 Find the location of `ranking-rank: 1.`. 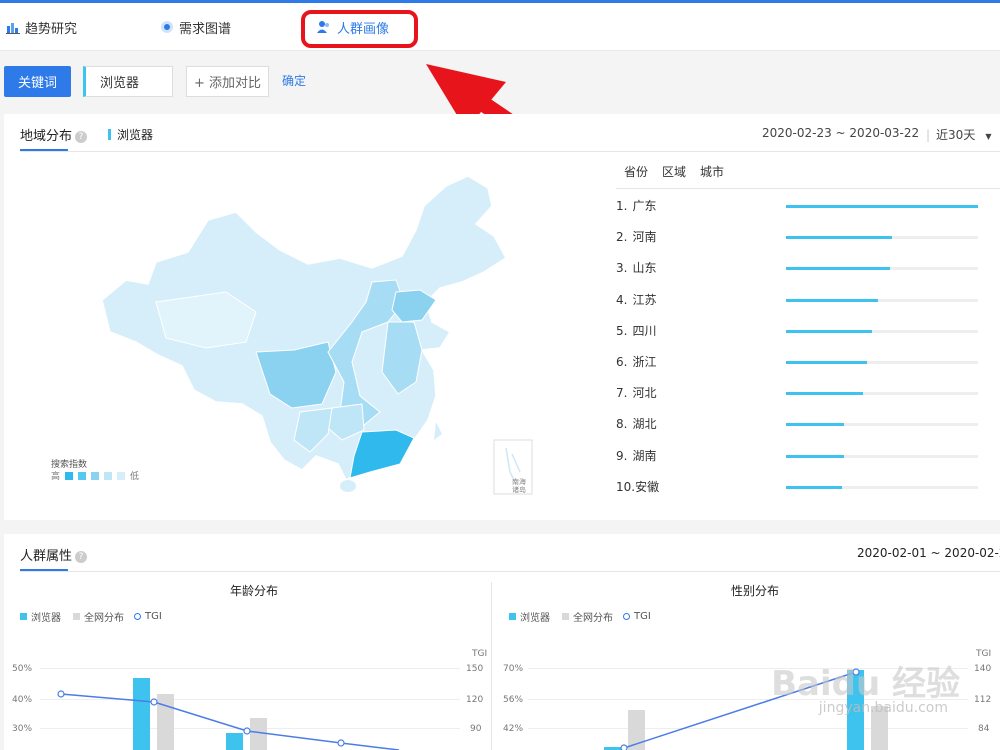

ranking-rank: 1. is located at coordinates (622, 206).